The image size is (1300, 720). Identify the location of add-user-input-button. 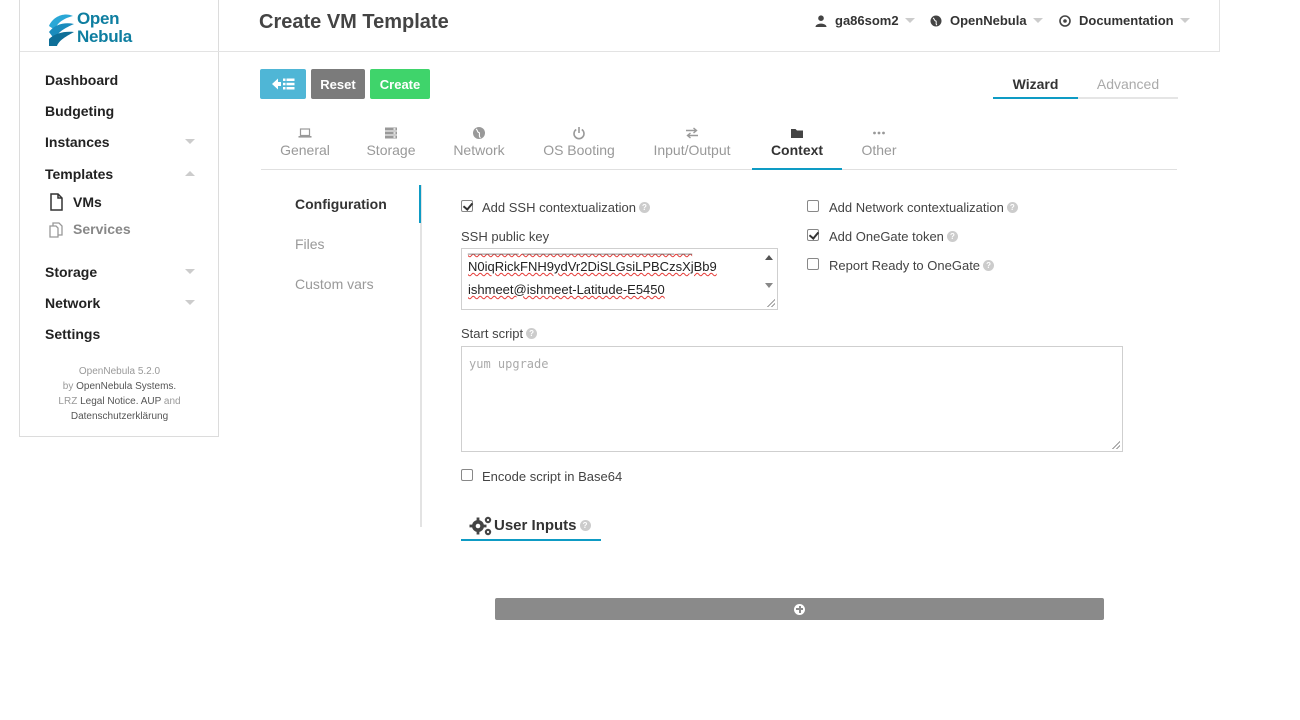
(799, 609).